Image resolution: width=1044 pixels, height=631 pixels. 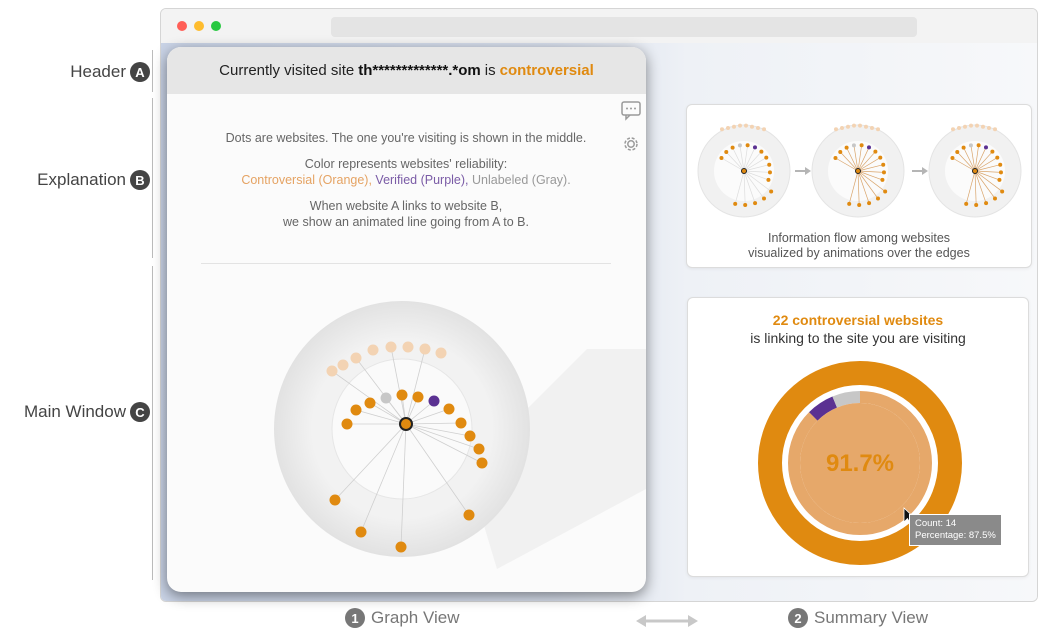 I want to click on label-header: Header A, so click(x=75, y=72).